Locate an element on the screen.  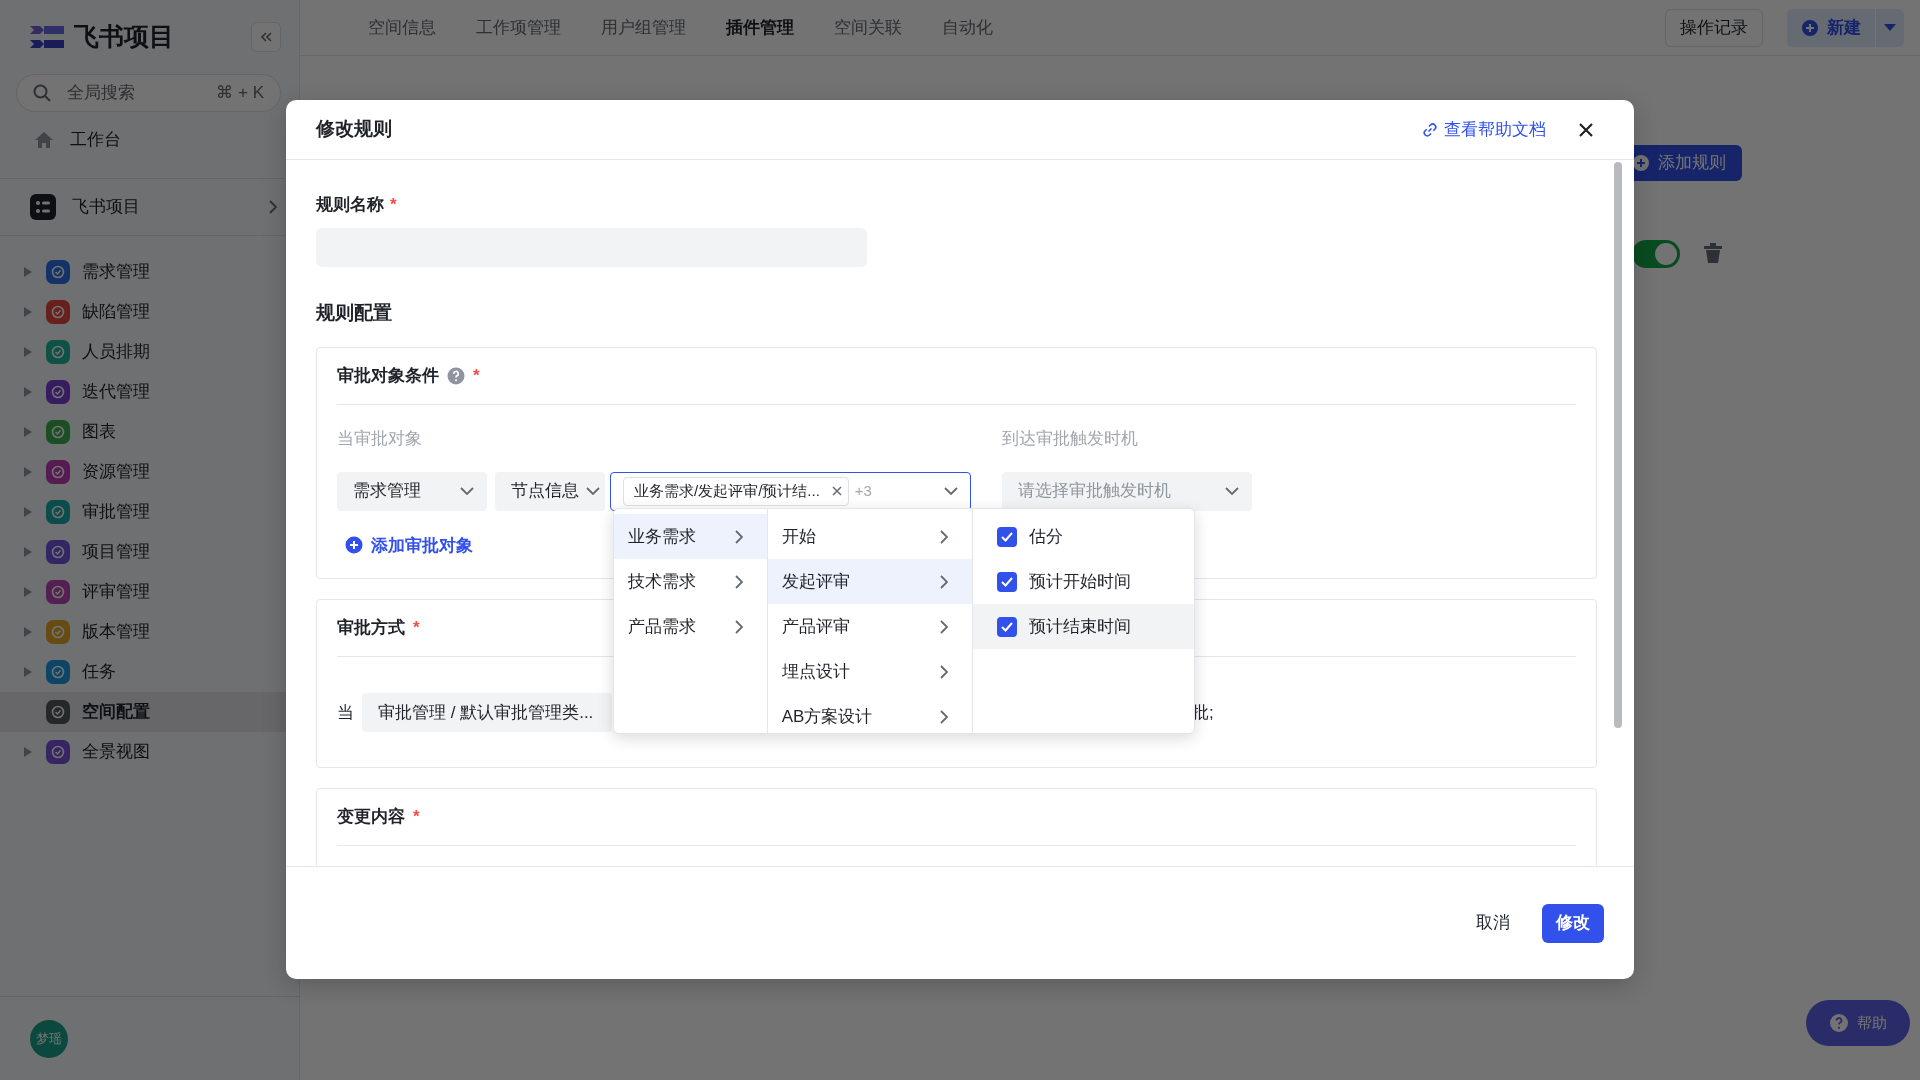
trash-icon is located at coordinates (1713, 253).